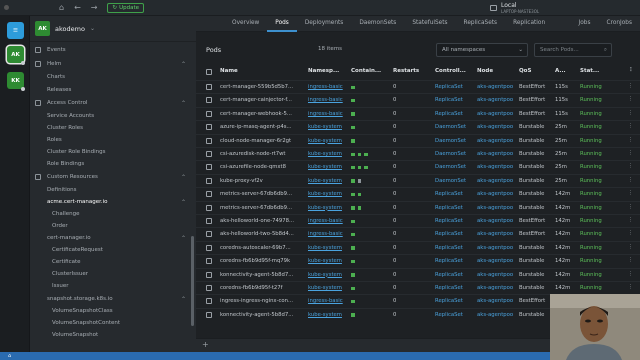 This screenshot has width=640, height=360. What do you see at coordinates (631, 70) in the screenshot?
I see `columns-menu-icon: ⋮` at bounding box center [631, 70].